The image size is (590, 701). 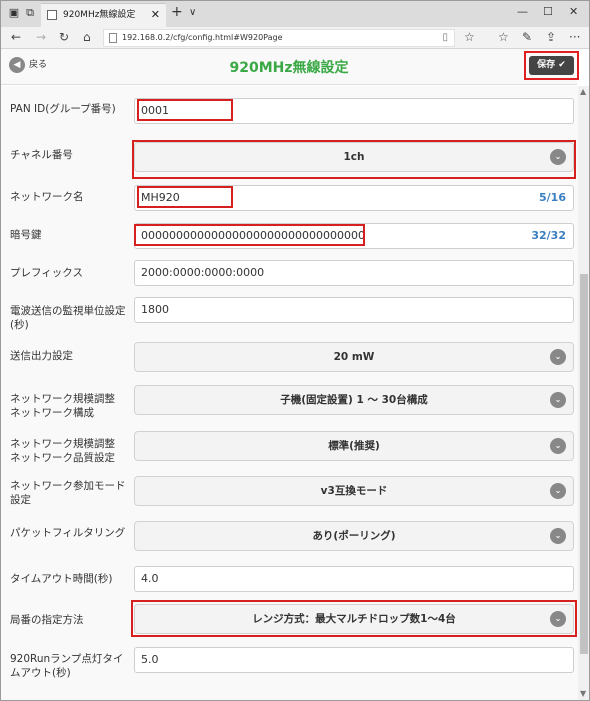 I want to click on pen-icon: ✎, so click(x=527, y=37).